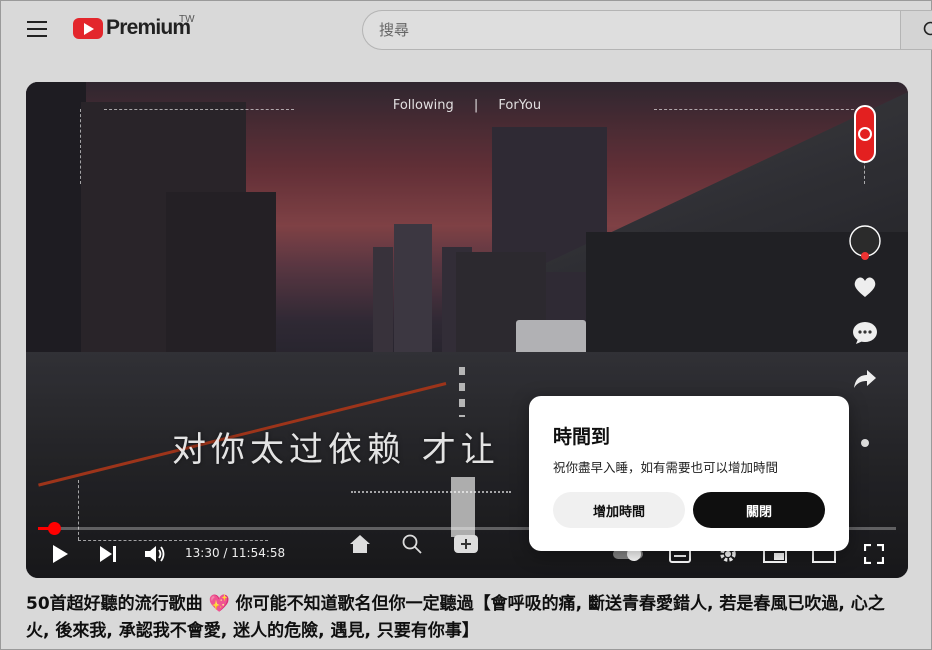 This screenshot has width=932, height=650. I want to click on youtube-premium-logo: Premium, so click(132, 28).